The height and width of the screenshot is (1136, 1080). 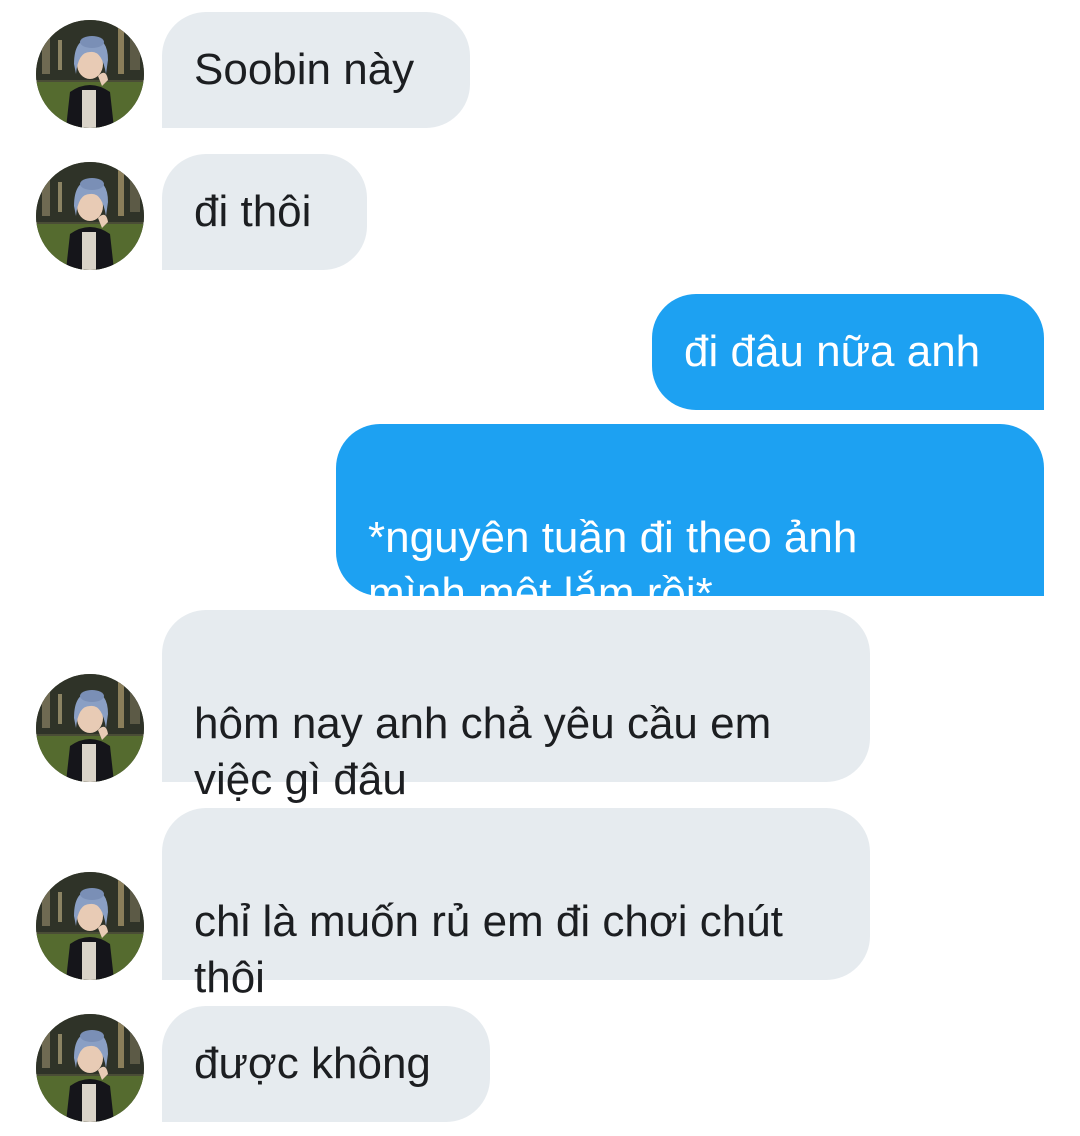 I want to click on message-bubble-incoming: chỉ là muốn rủ em đi chơi chút thôi, so click(x=516, y=905).